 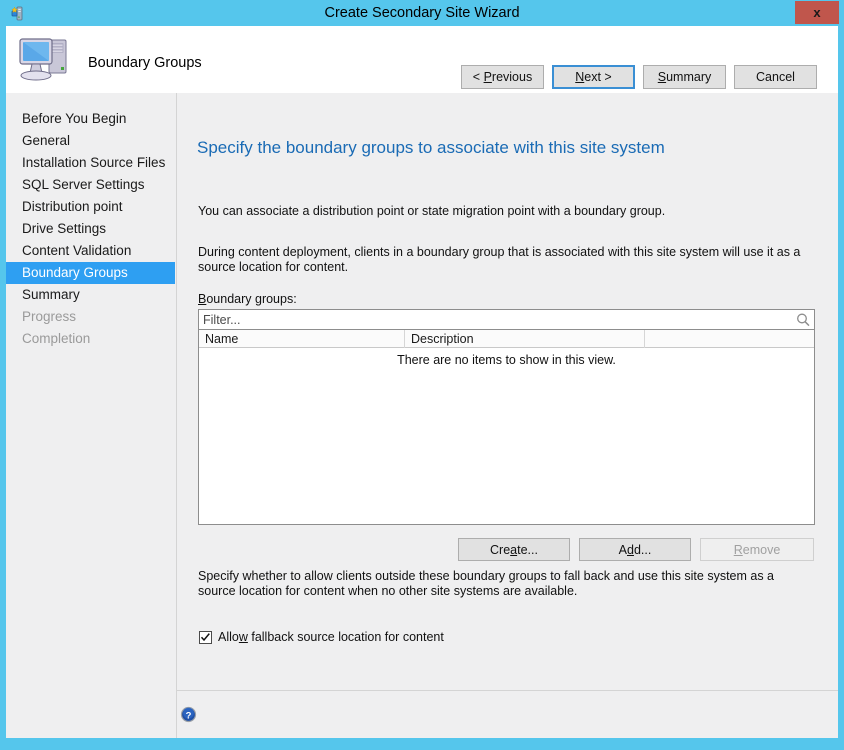 What do you see at coordinates (90, 185) in the screenshot?
I see `sidebar-item-sql-server-settings: SQL Server Settings` at bounding box center [90, 185].